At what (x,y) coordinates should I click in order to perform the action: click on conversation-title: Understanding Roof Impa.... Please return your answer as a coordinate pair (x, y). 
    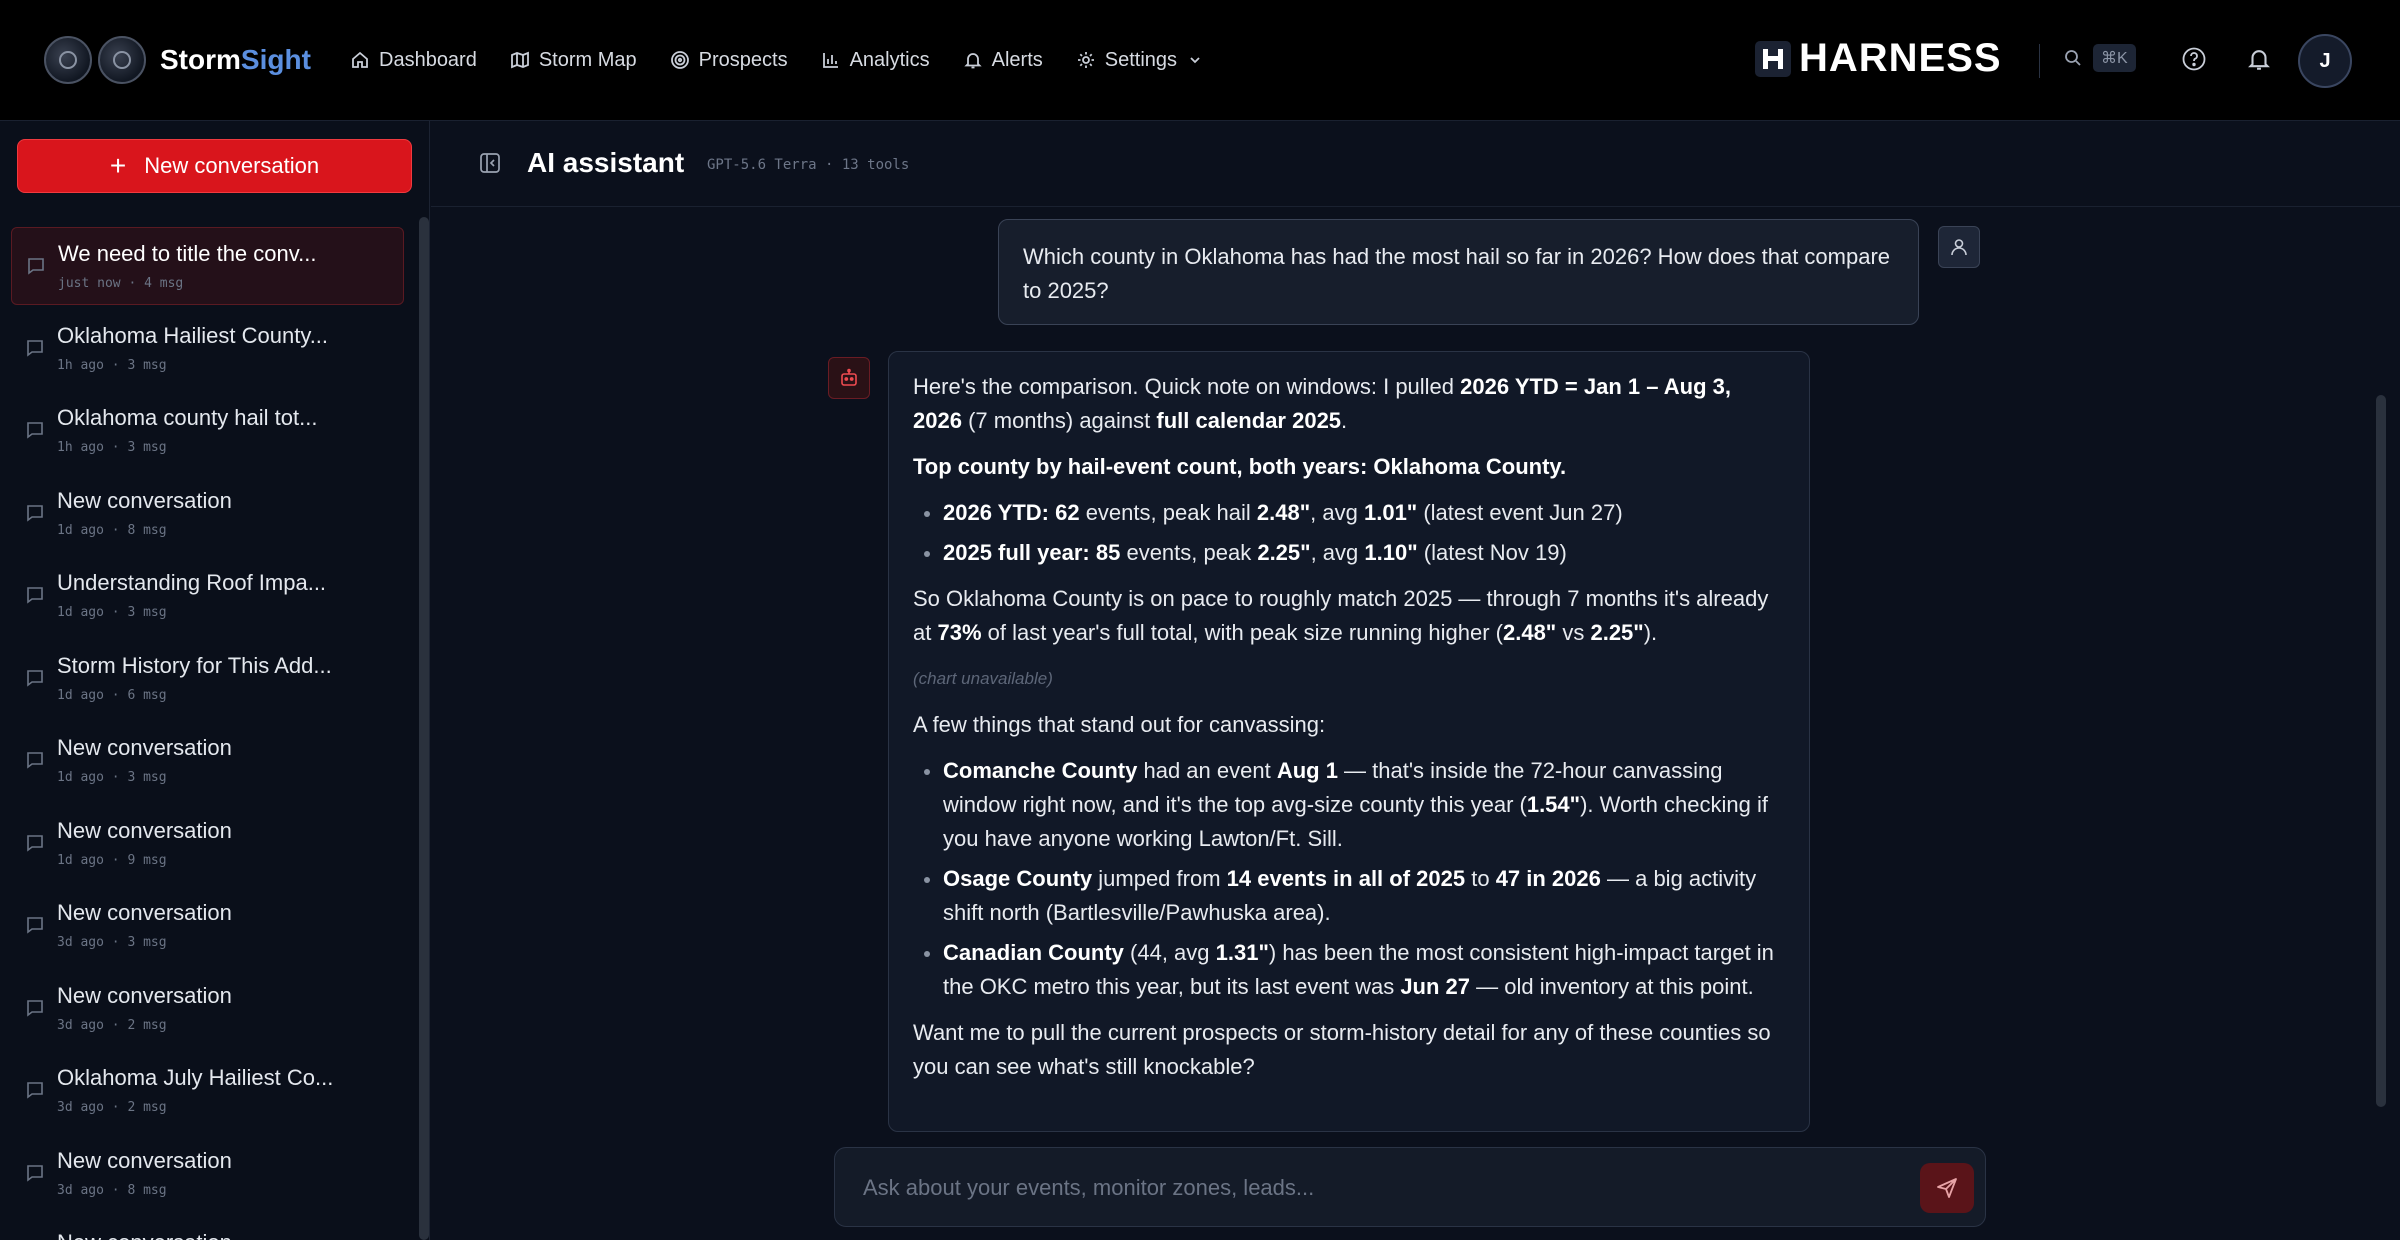
    Looking at the image, I should click on (192, 582).